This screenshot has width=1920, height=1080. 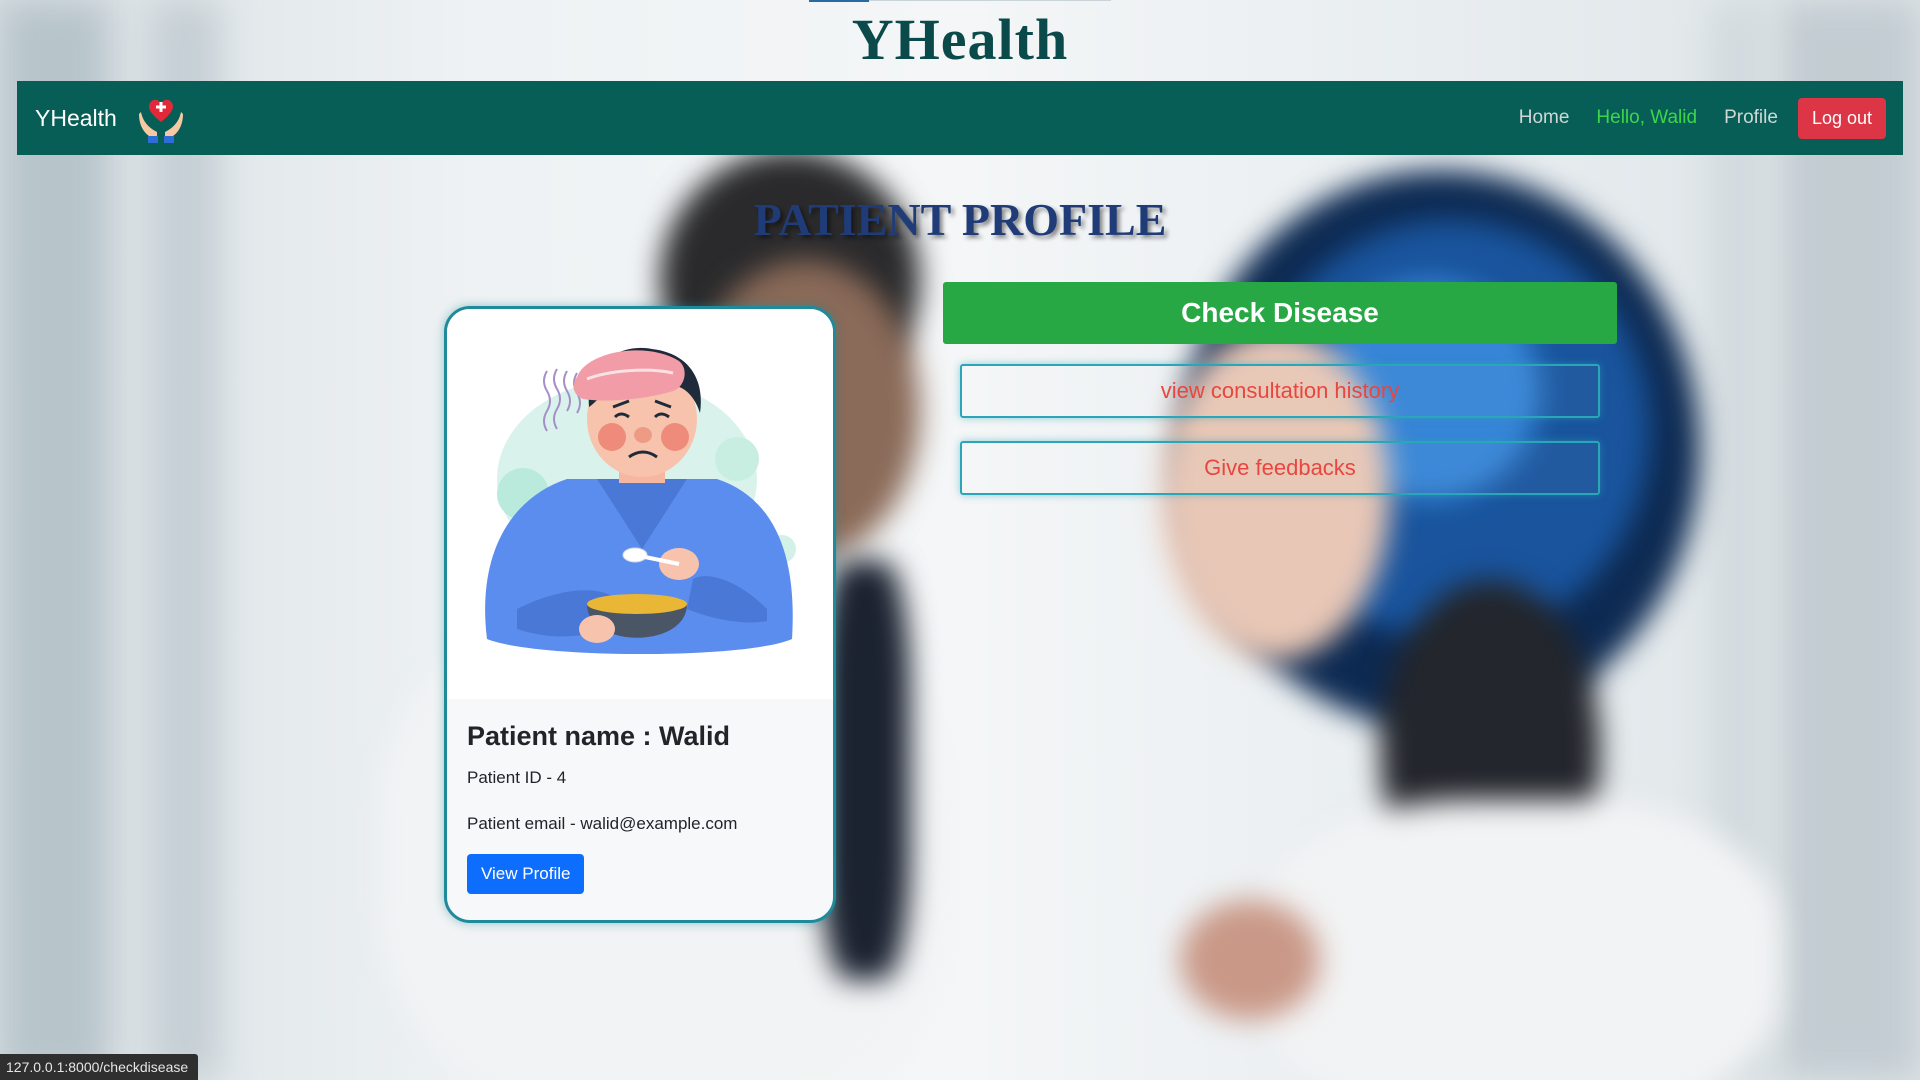 What do you see at coordinates (99, 1067) in the screenshot?
I see `status-bar-url: 127.0.0.1:8000/checkdisease` at bounding box center [99, 1067].